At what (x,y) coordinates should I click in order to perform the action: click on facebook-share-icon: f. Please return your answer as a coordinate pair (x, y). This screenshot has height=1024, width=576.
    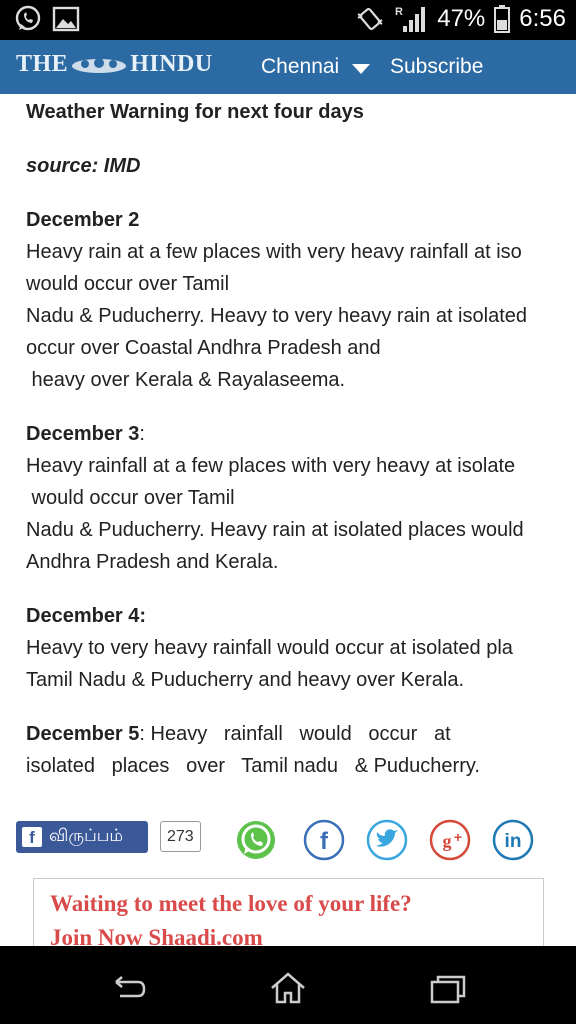
    Looking at the image, I should click on (324, 840).